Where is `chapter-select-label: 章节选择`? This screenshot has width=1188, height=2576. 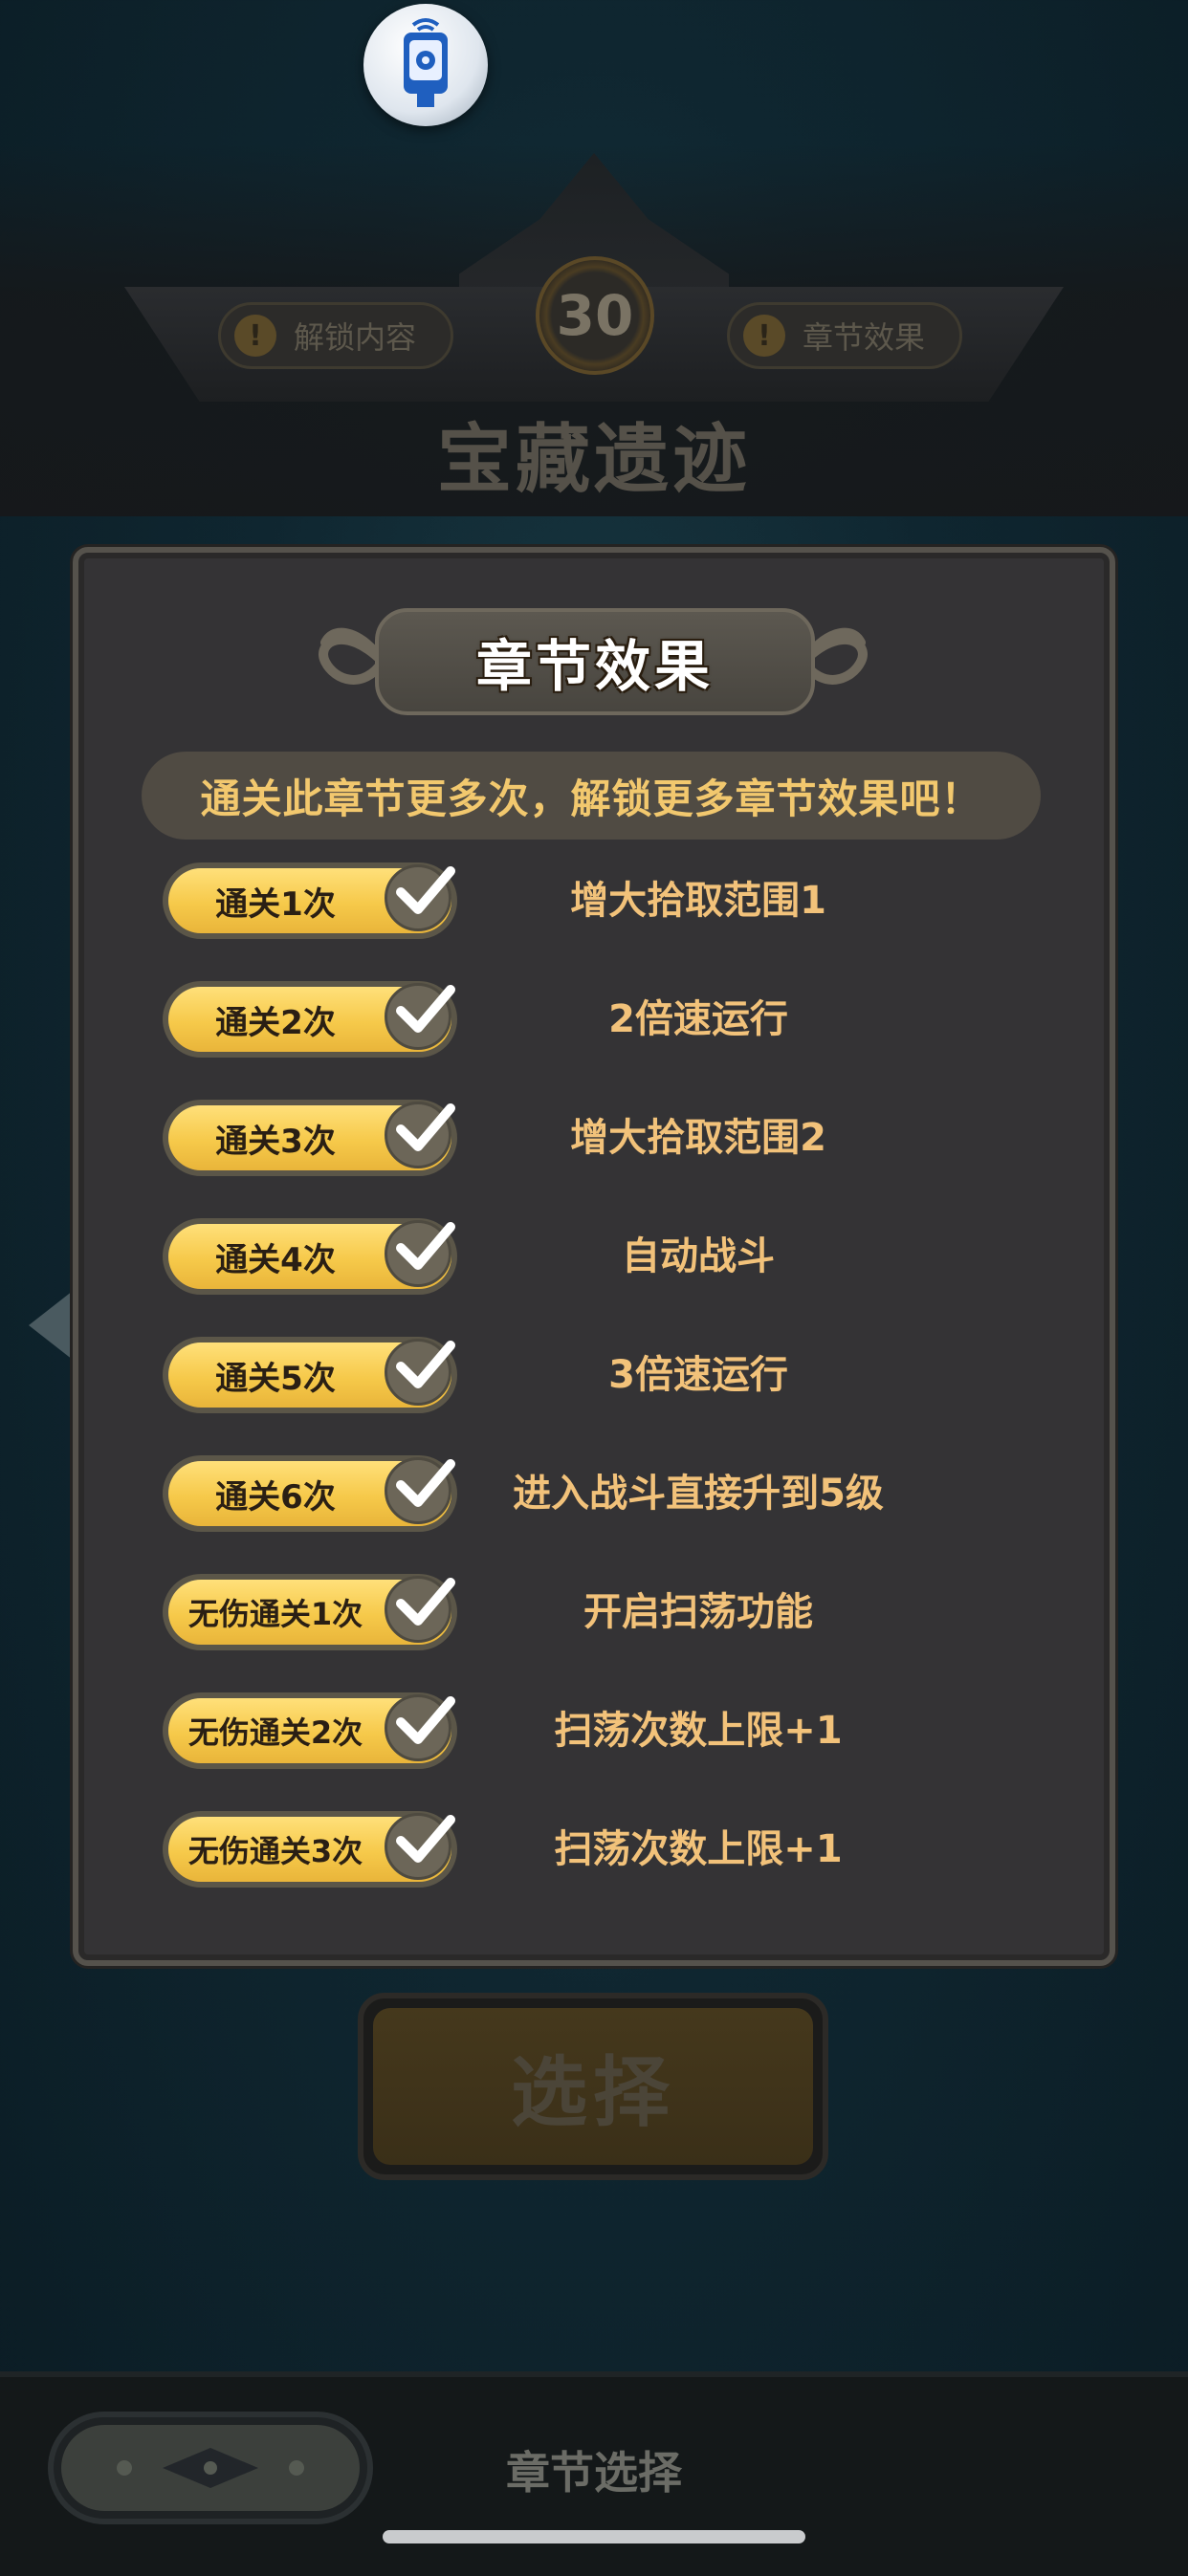
chapter-select-label: 章节选择 is located at coordinates (594, 2473).